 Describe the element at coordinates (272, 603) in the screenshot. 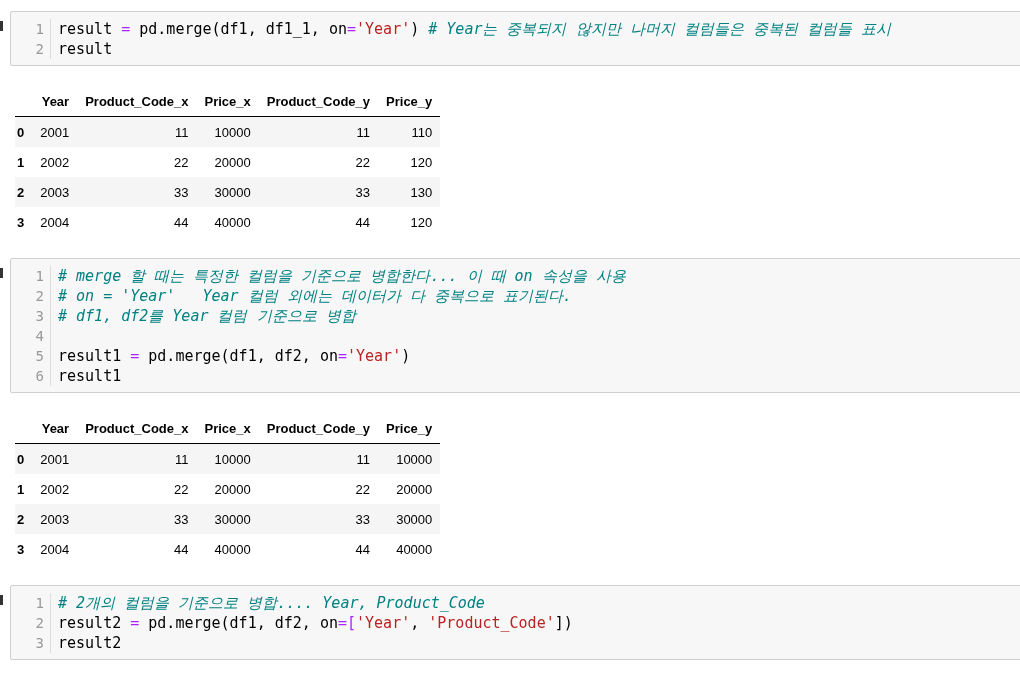

I see `code-line: # 2개의 컬럼을 기준으로 병합.... Year, Product_Code` at that location.